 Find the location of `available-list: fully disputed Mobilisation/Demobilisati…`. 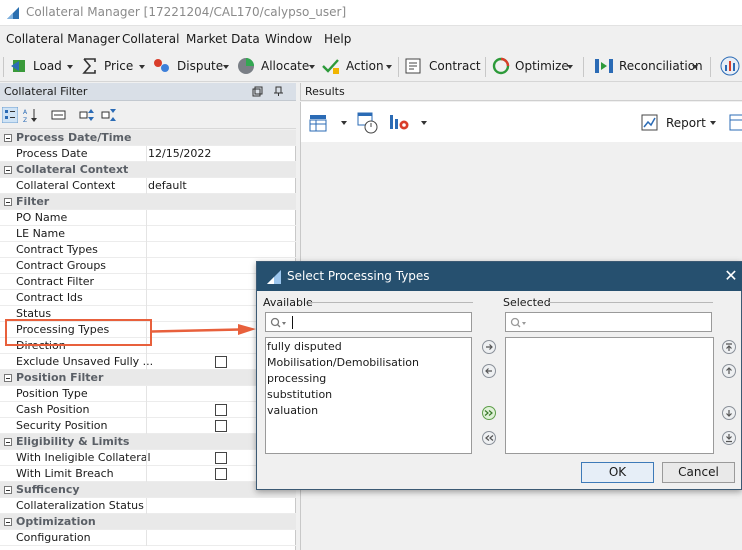

available-list: fully disputed Mobilisation/Demobilisati… is located at coordinates (368, 395).